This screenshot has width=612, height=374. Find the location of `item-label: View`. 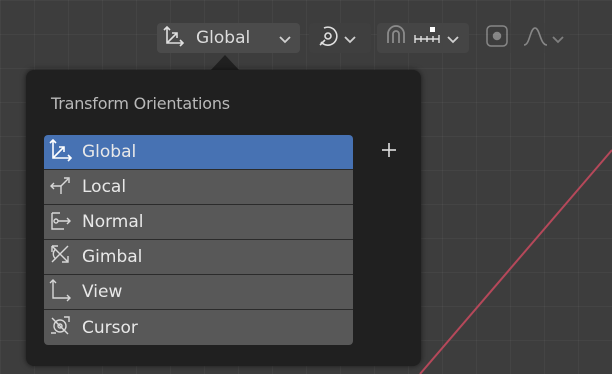

item-label: View is located at coordinates (102, 292).